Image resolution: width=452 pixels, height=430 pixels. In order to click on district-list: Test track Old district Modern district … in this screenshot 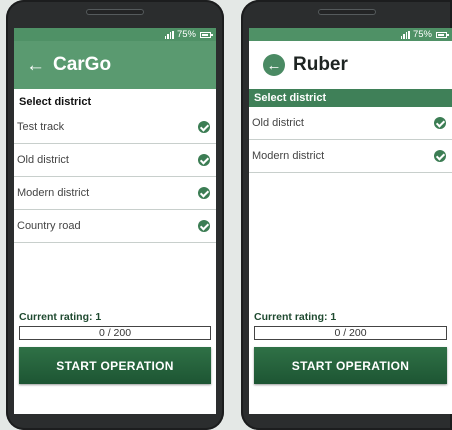, I will do `click(115, 177)`.